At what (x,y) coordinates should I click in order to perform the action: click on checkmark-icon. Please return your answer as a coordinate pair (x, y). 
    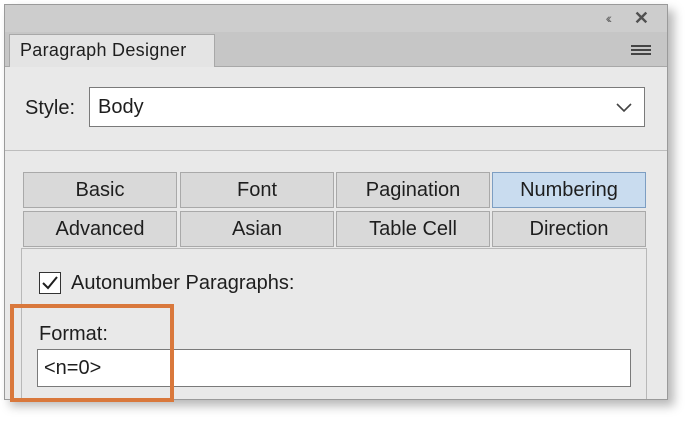
    Looking at the image, I should click on (50, 283).